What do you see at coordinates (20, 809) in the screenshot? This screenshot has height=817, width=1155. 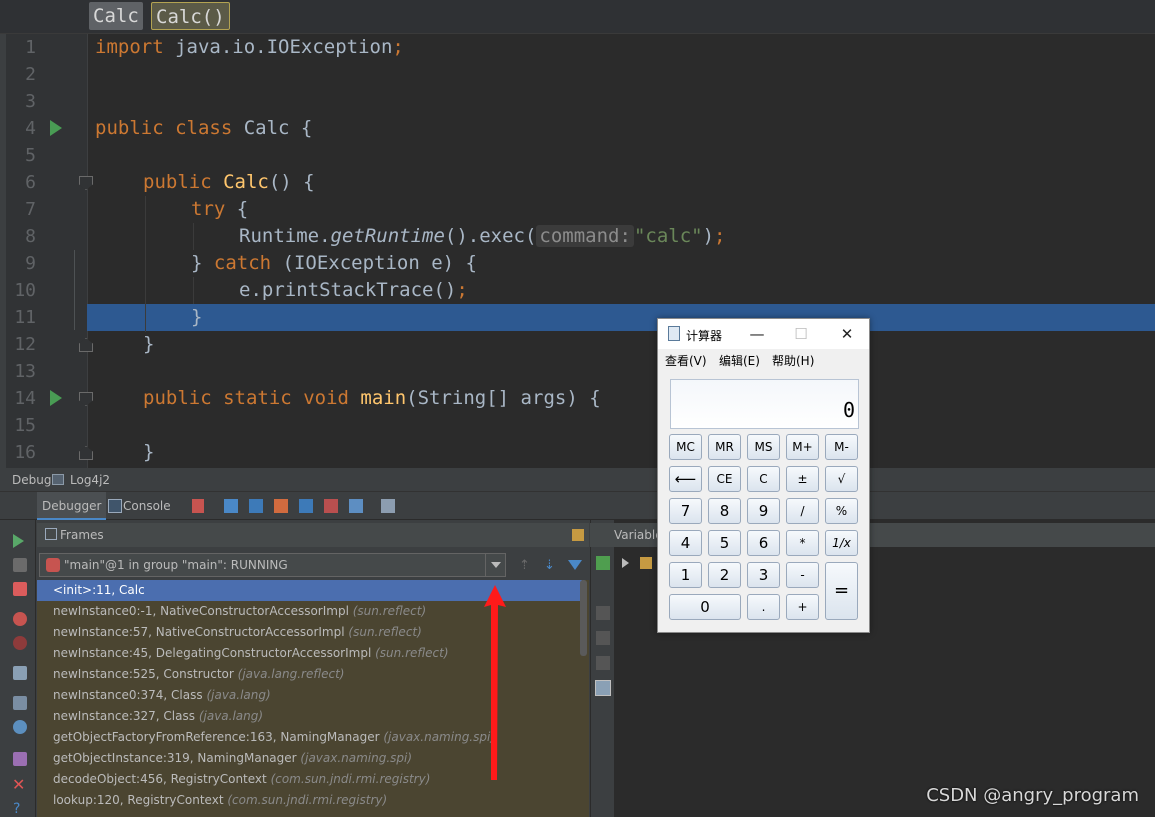 I see `help-icon: ?` at bounding box center [20, 809].